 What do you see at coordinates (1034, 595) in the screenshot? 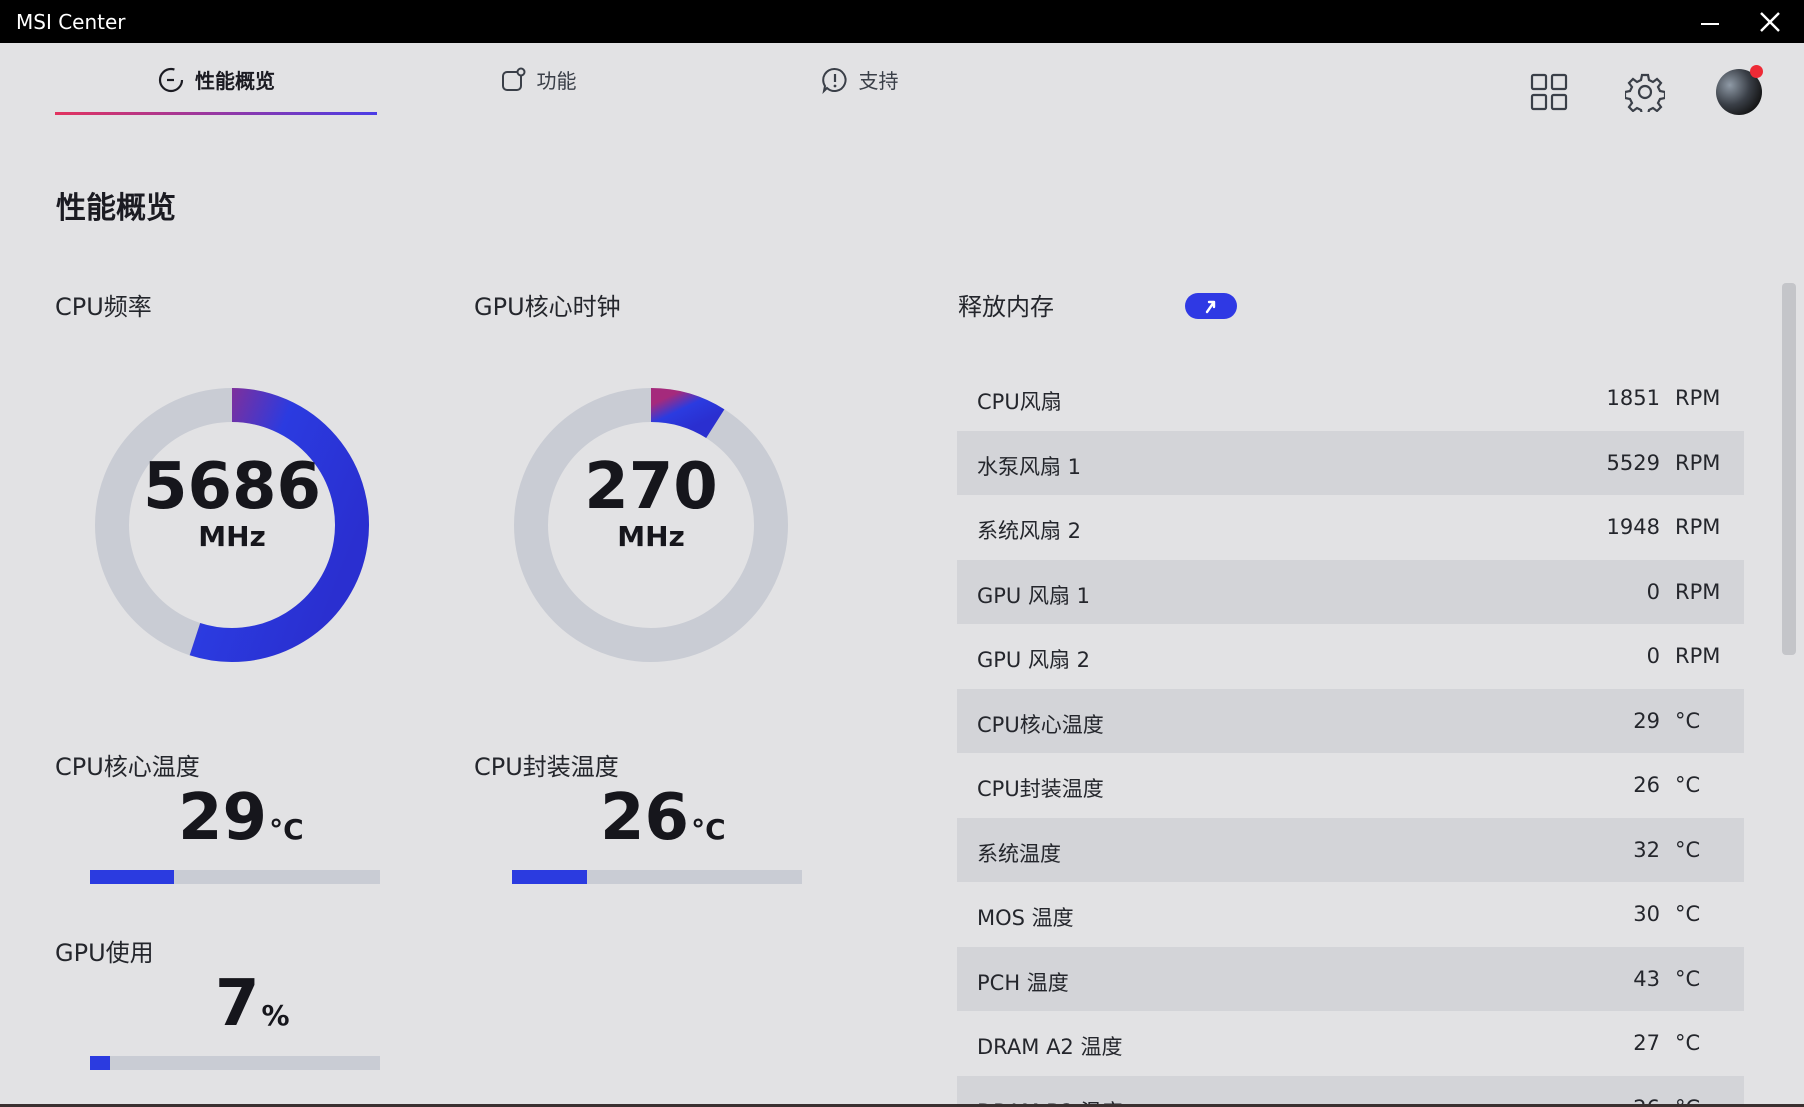
I see `sensor-name: GPU 风扇 1` at bounding box center [1034, 595].